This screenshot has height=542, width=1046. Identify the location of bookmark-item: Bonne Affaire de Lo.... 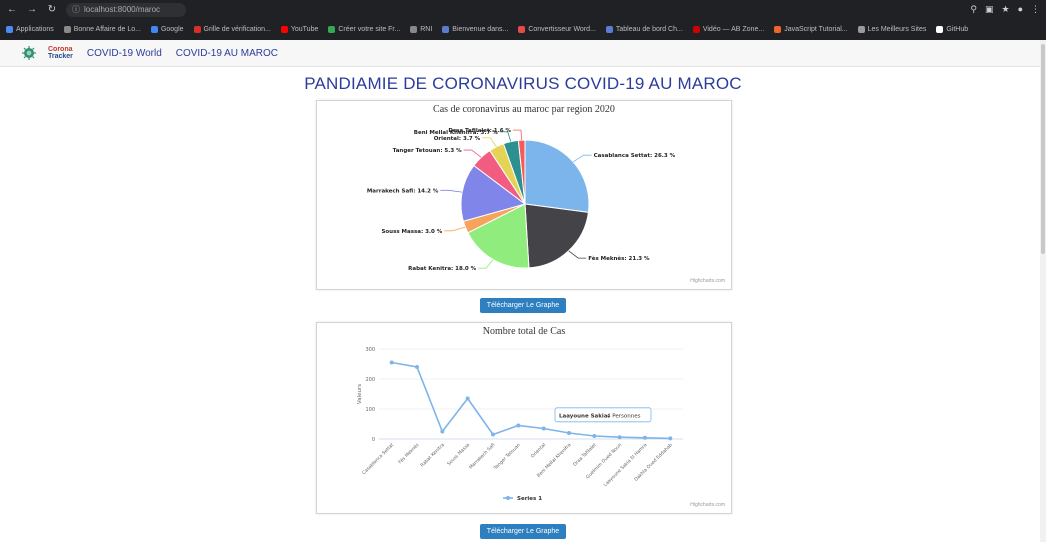
(102, 29).